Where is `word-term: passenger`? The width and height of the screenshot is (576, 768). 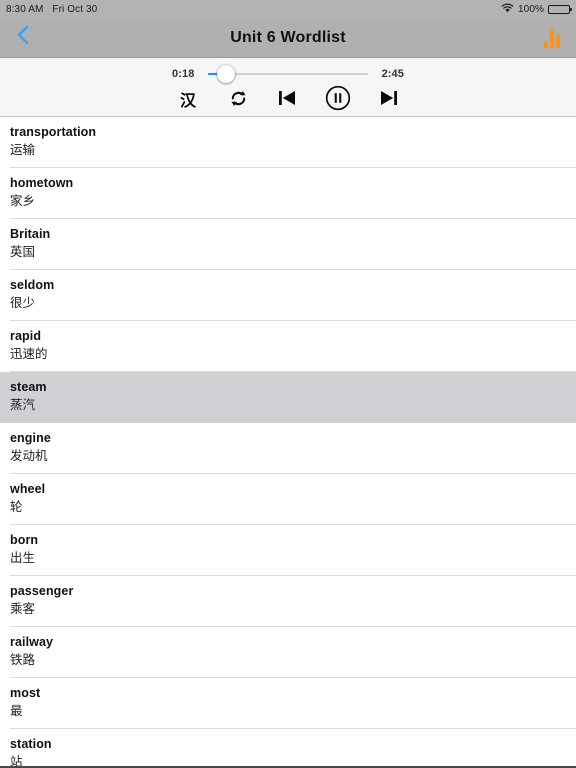
word-term: passenger is located at coordinates (42, 591).